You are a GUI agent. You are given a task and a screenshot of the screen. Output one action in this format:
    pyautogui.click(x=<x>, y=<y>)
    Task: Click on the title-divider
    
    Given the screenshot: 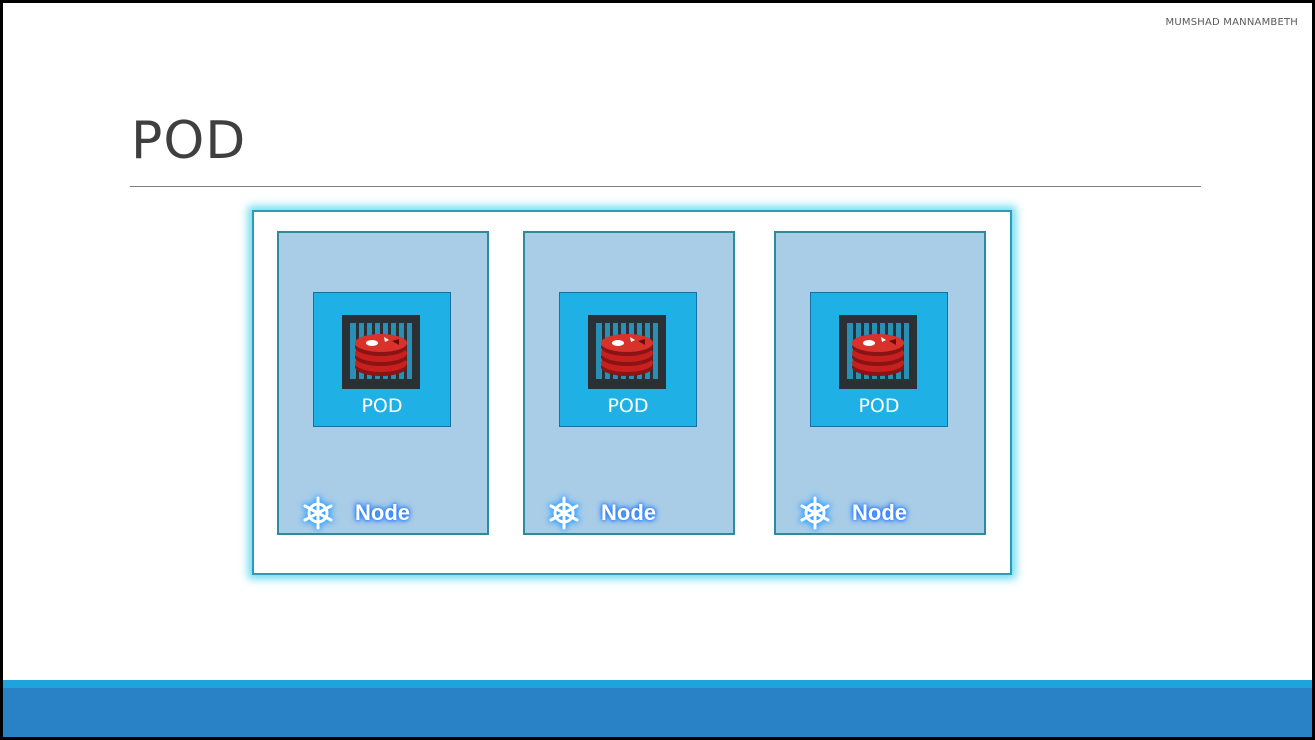 What is the action you would take?
    pyautogui.click(x=665, y=186)
    